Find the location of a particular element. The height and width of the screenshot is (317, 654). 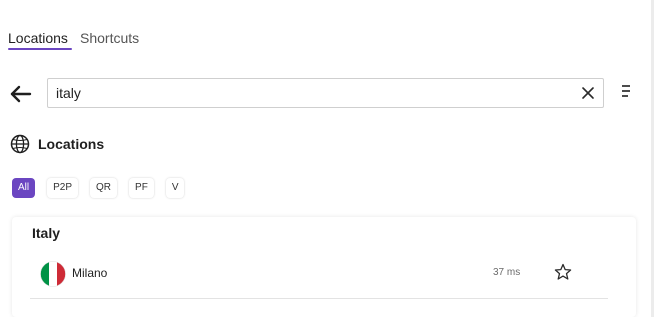

arrow-left-icon is located at coordinates (21, 94).